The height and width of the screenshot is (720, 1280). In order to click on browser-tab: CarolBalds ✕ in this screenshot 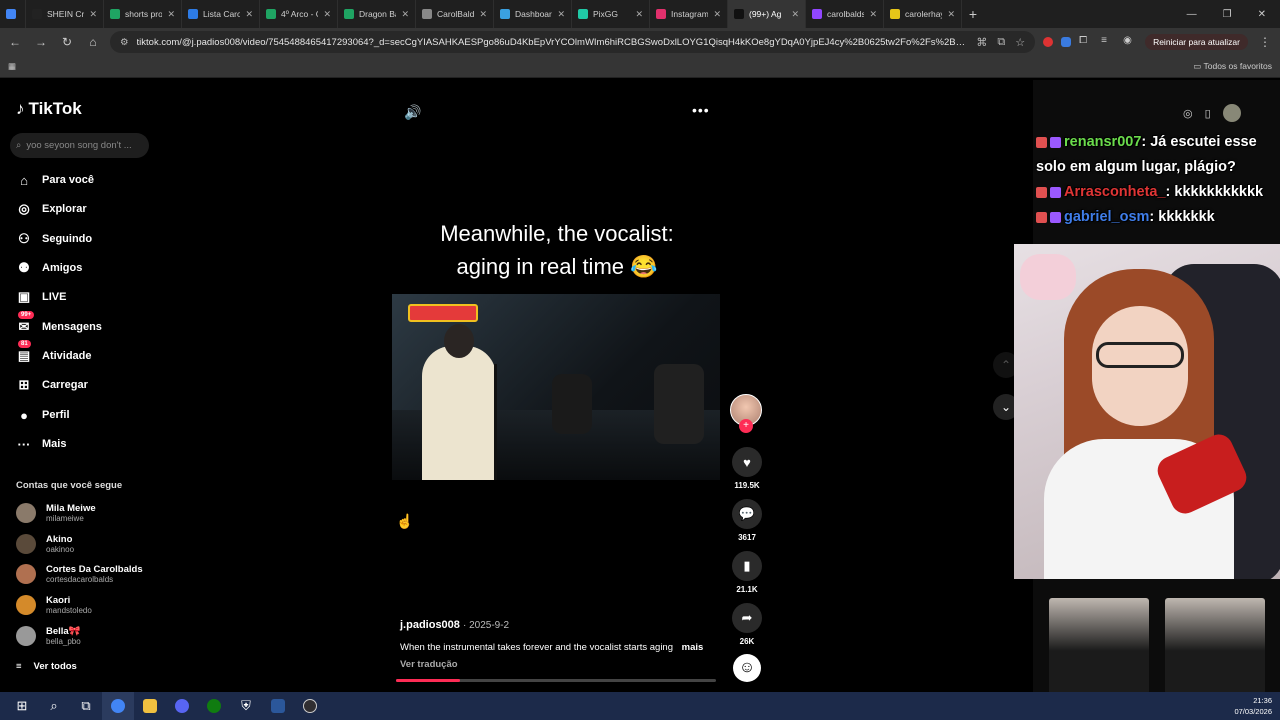, I will do `click(455, 14)`.